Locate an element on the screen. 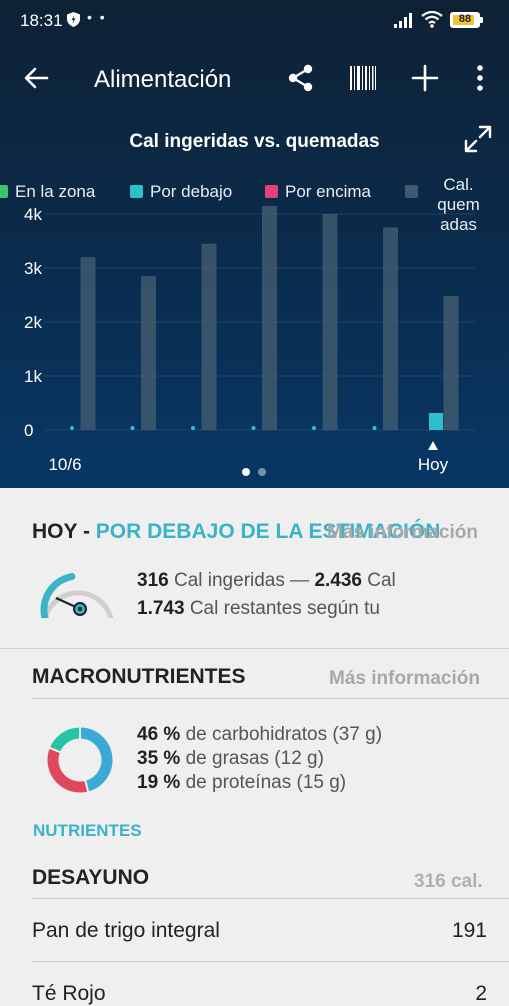 This screenshot has height=1006, width=509. status-bar: 18:31 • • 88 is located at coordinates (254, 21).